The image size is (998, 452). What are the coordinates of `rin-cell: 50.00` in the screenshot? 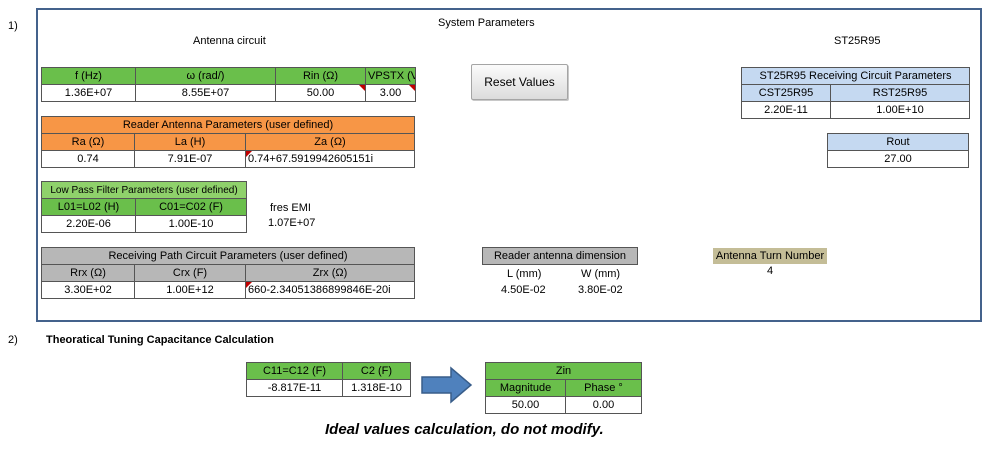 It's located at (320, 93).